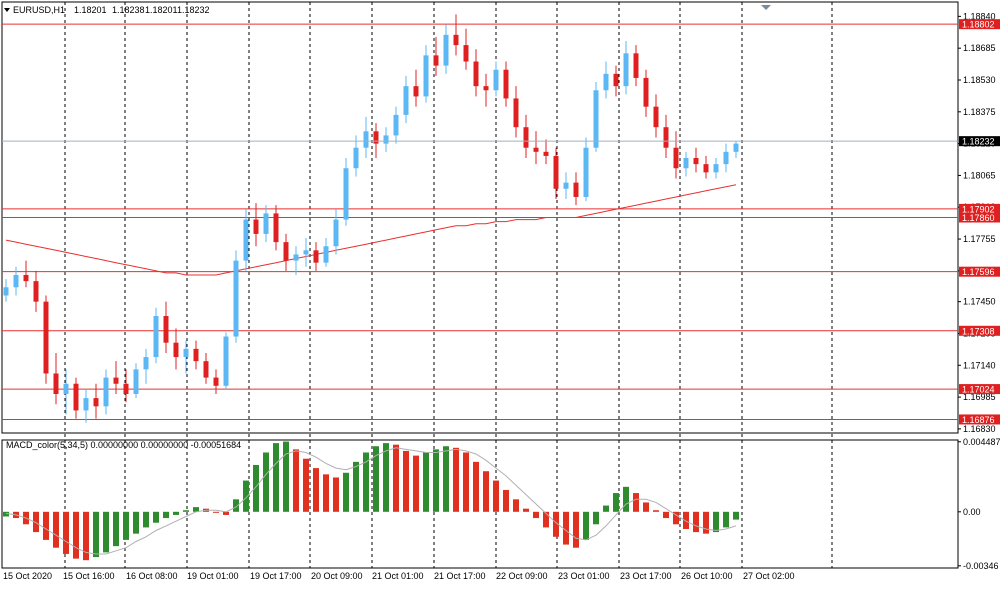 The width and height of the screenshot is (1000, 589). I want to click on x-tick-label: 23 Oct 01:00, so click(584, 576).